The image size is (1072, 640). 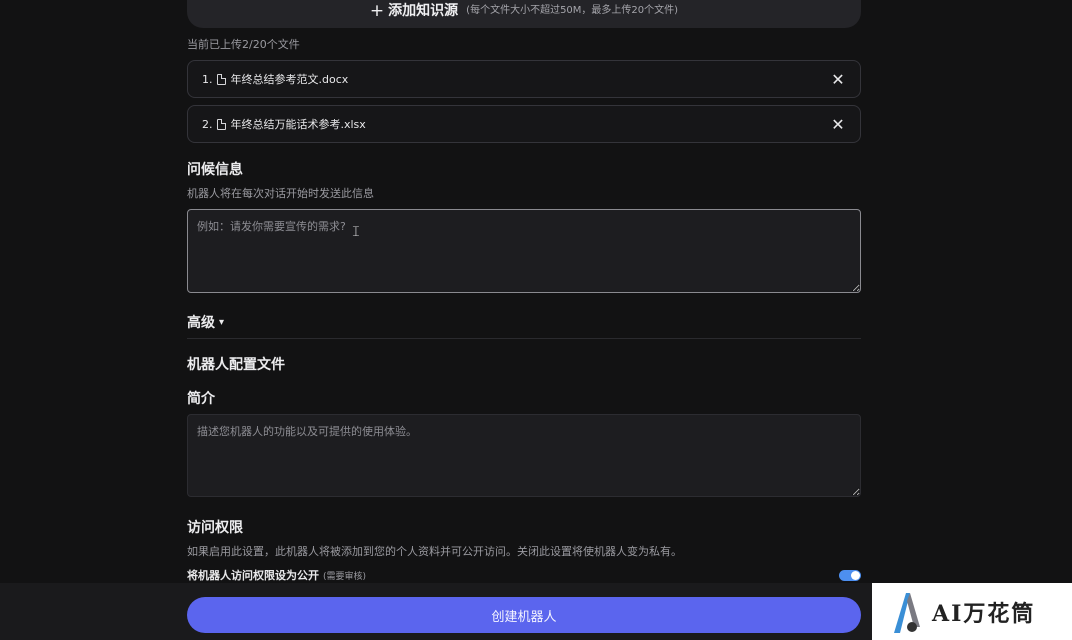 I want to click on file-row: 1. 年终总结参考范文.docx ✕, so click(x=524, y=79).